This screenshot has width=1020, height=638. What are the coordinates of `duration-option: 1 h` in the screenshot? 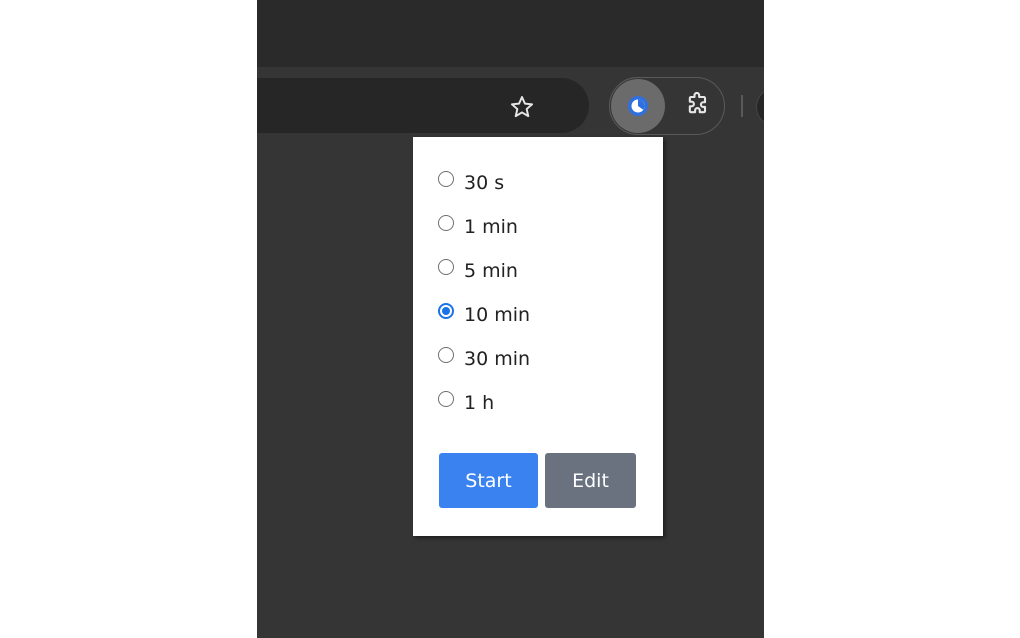 It's located at (484, 403).